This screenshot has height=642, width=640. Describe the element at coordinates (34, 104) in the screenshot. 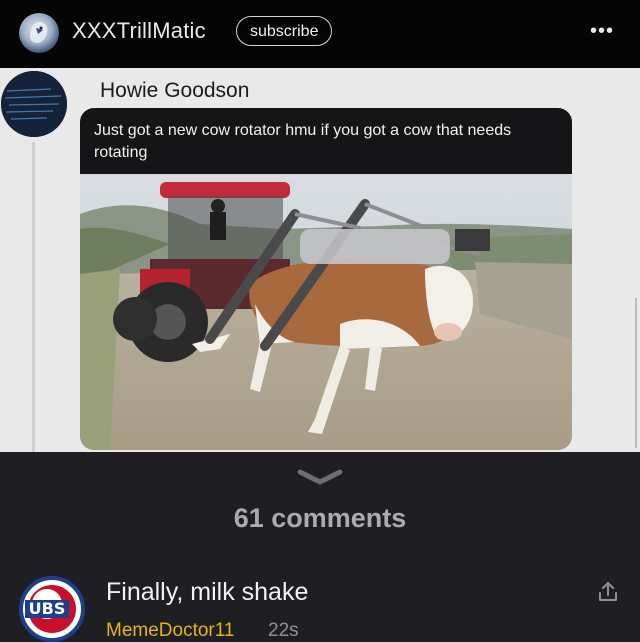

I see `author-avatar` at that location.